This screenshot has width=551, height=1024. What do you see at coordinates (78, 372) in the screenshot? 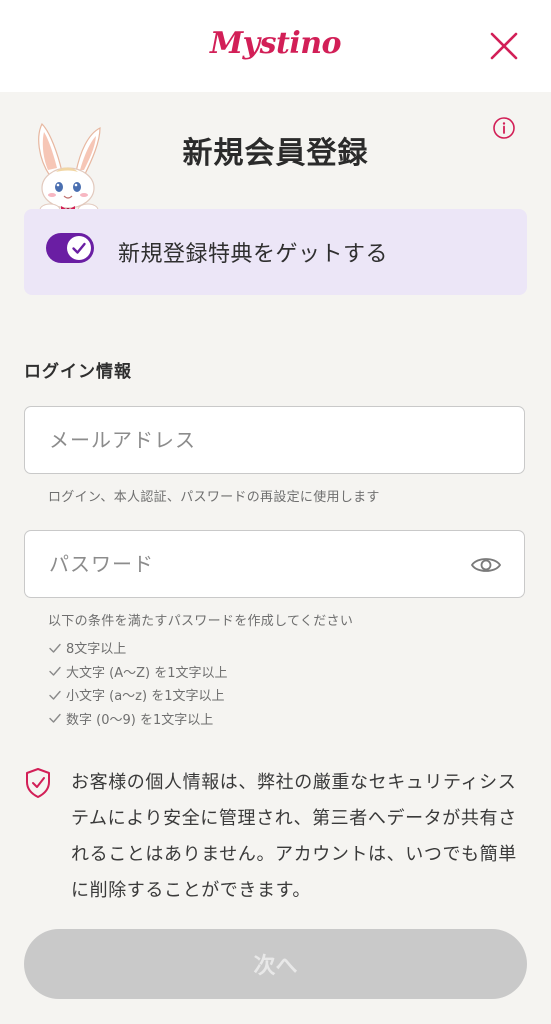
I see `login-info-heading: ログイン情報` at bounding box center [78, 372].